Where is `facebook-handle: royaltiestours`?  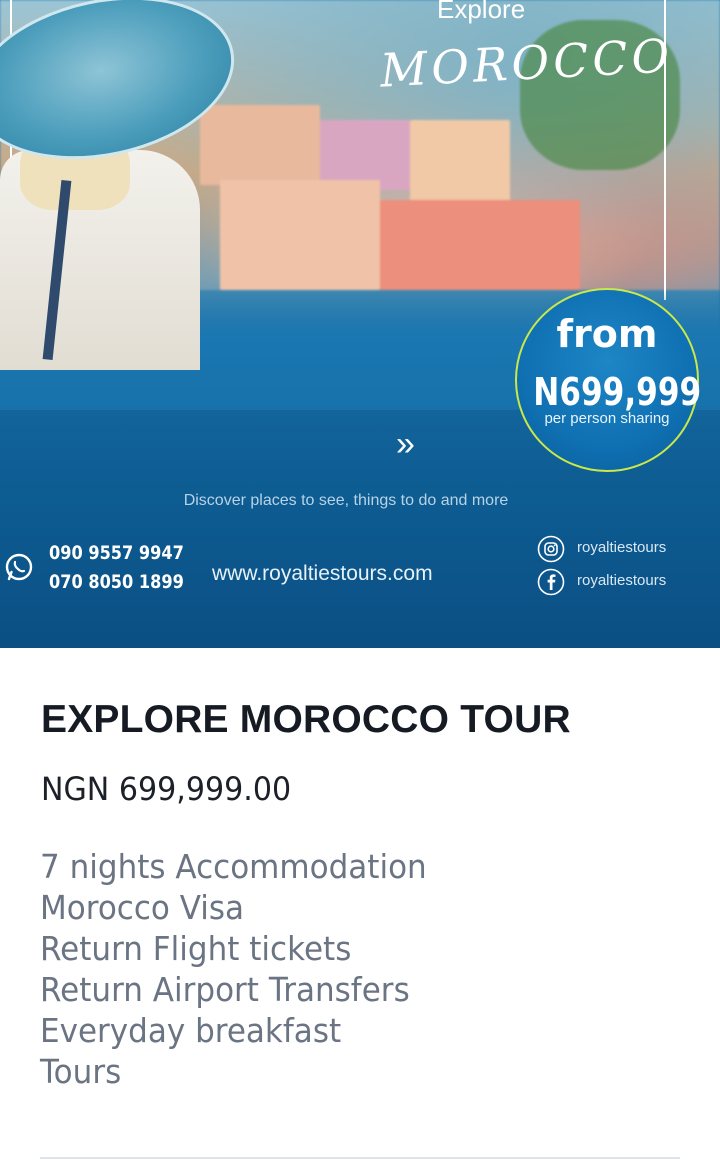
facebook-handle: royaltiestours is located at coordinates (622, 580).